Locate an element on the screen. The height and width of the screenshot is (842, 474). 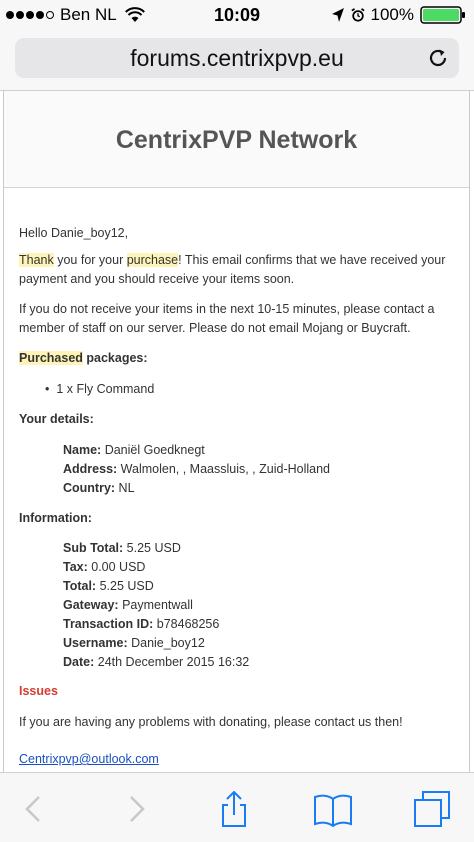
package-item-text: 1 x Fly Command is located at coordinates (105, 389).